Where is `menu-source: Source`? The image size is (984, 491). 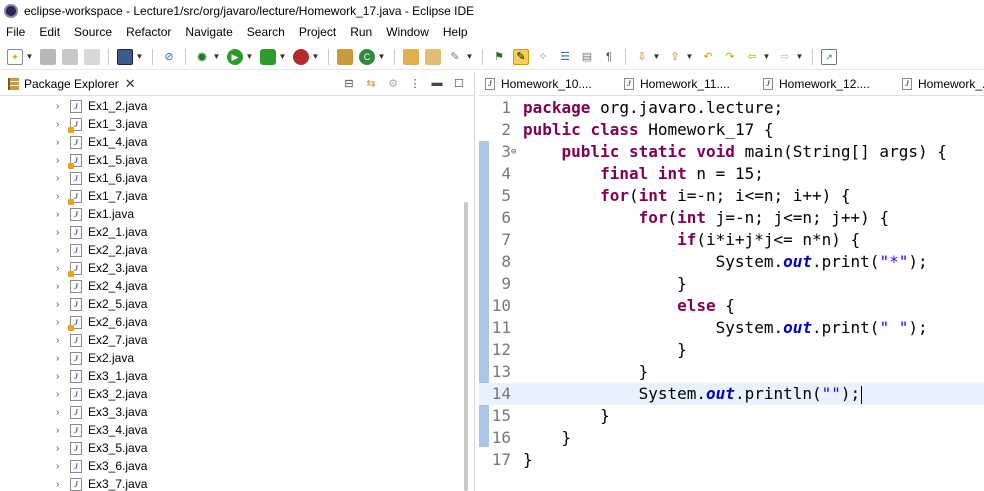 menu-source: Source is located at coordinates (93, 32).